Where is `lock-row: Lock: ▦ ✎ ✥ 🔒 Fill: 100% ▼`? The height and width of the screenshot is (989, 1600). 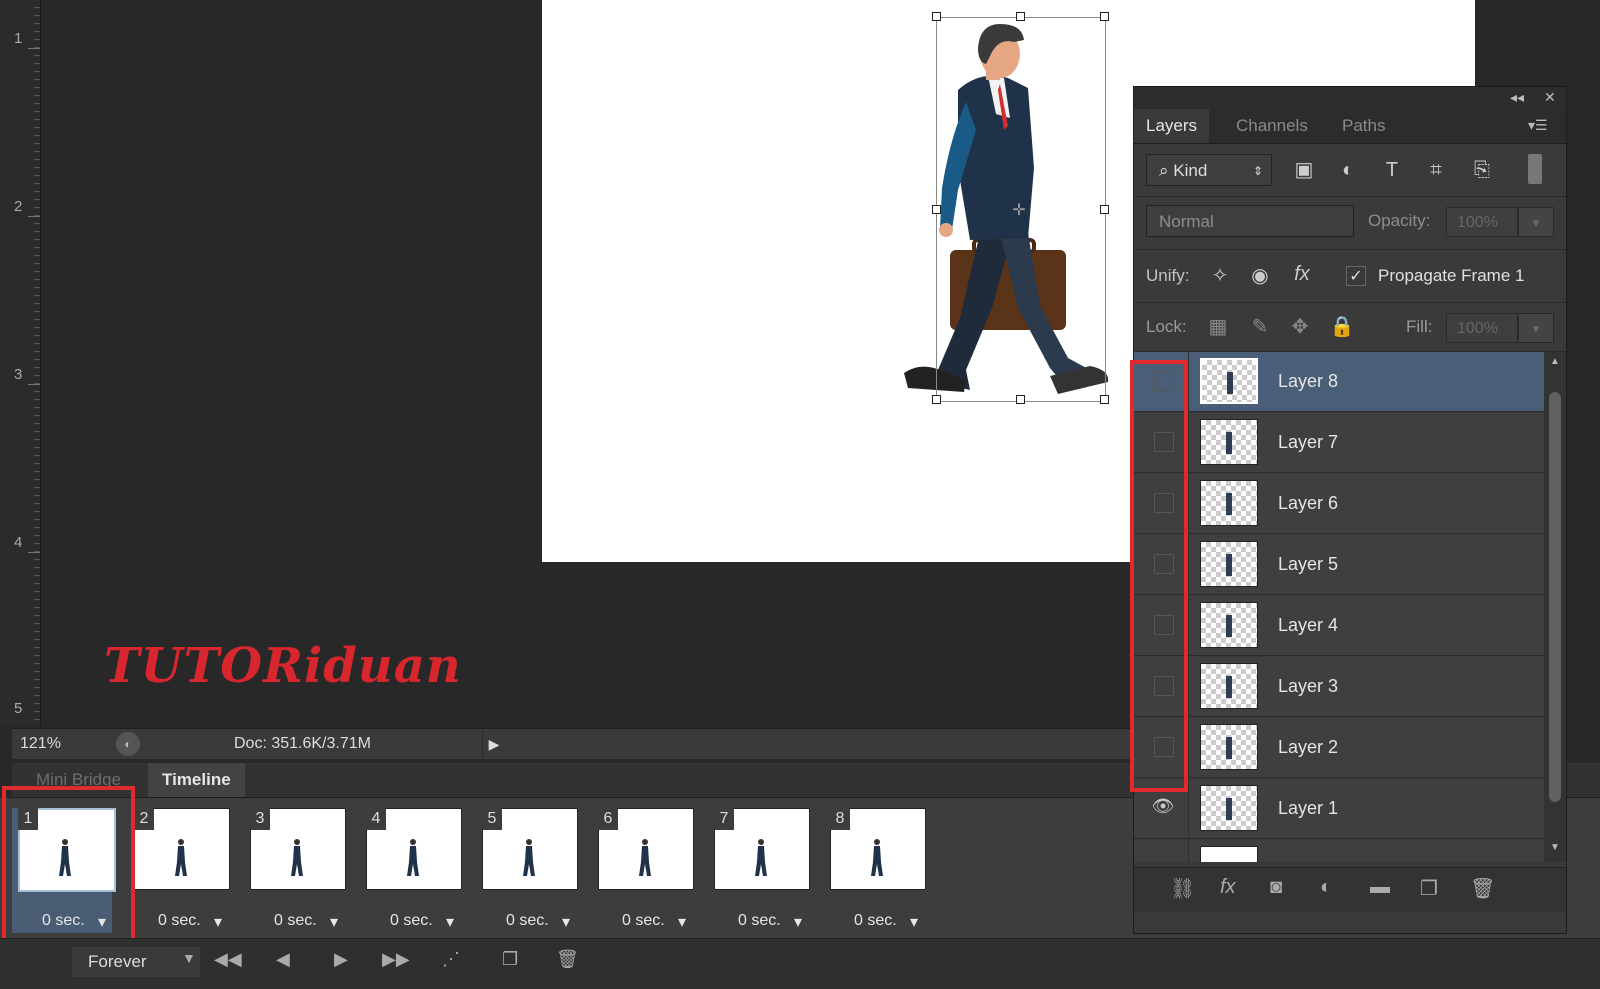
lock-row: Lock: ▦ ✎ ✥ 🔒 Fill: 100% ▼ is located at coordinates (1350, 327).